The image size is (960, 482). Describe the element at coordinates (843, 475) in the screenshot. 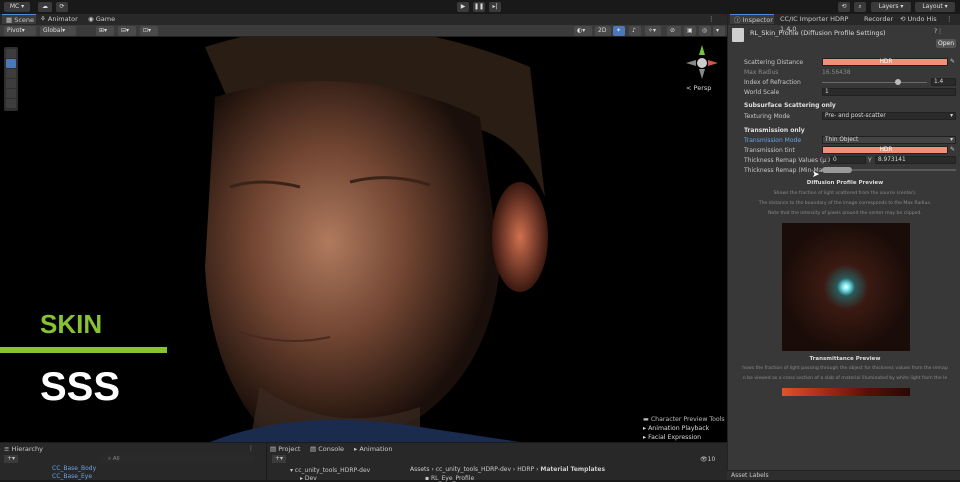

I see `asset-labels-section: Asset Labels` at that location.